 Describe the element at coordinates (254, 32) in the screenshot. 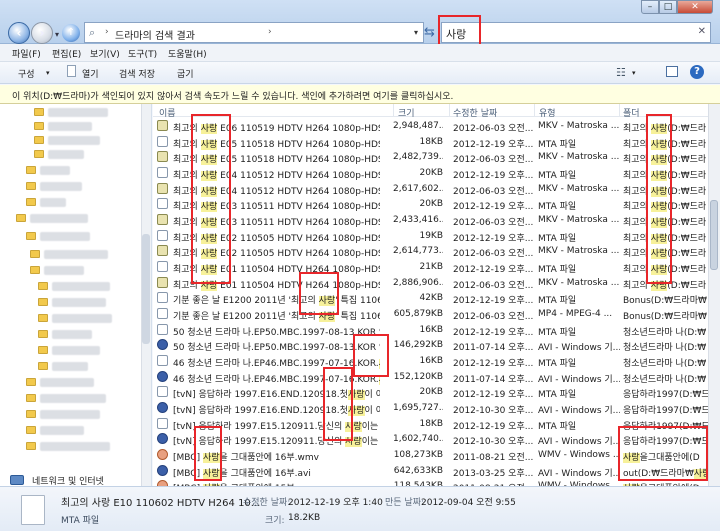

I see `address-bar: ⌕ › 드라마의 검색 결과 ›` at that location.